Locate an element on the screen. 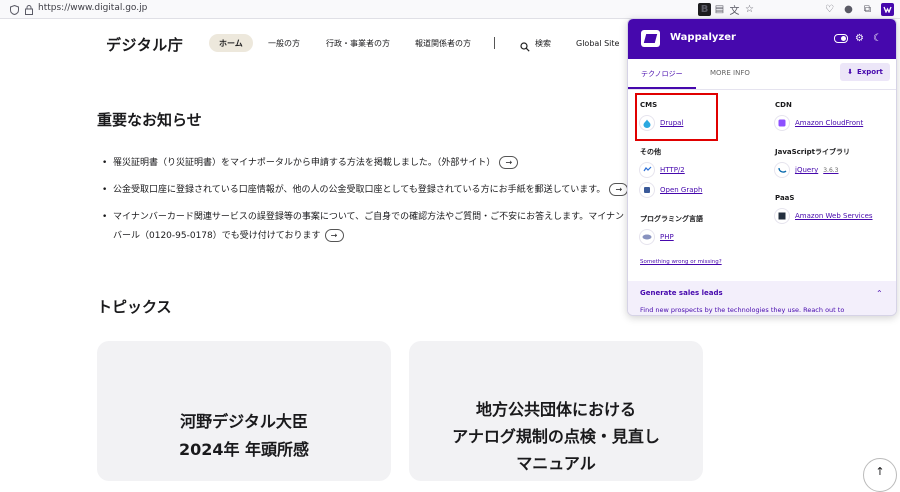 The image size is (900, 492). card-title-line: 地方公共団体における is located at coordinates (555, 409).